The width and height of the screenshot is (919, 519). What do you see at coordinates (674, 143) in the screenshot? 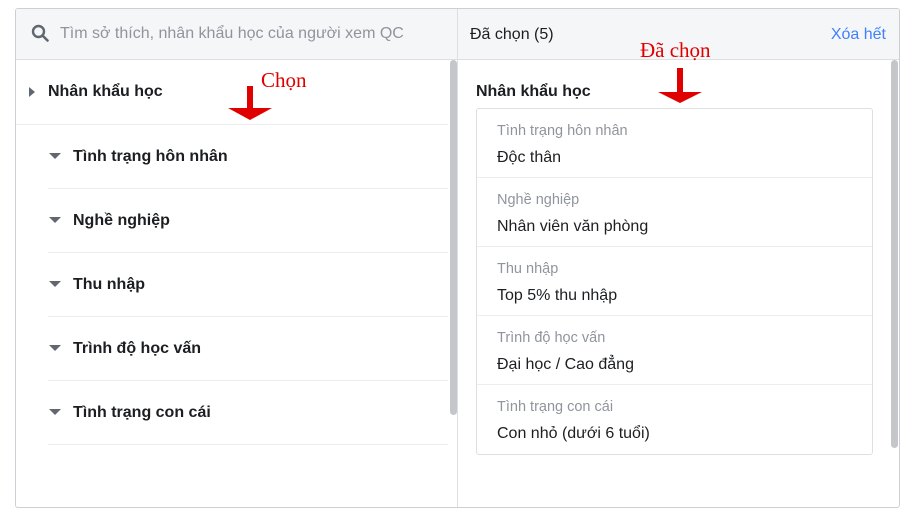
I see `selected-item: Tình trạng hôn nhân Độc thân` at bounding box center [674, 143].